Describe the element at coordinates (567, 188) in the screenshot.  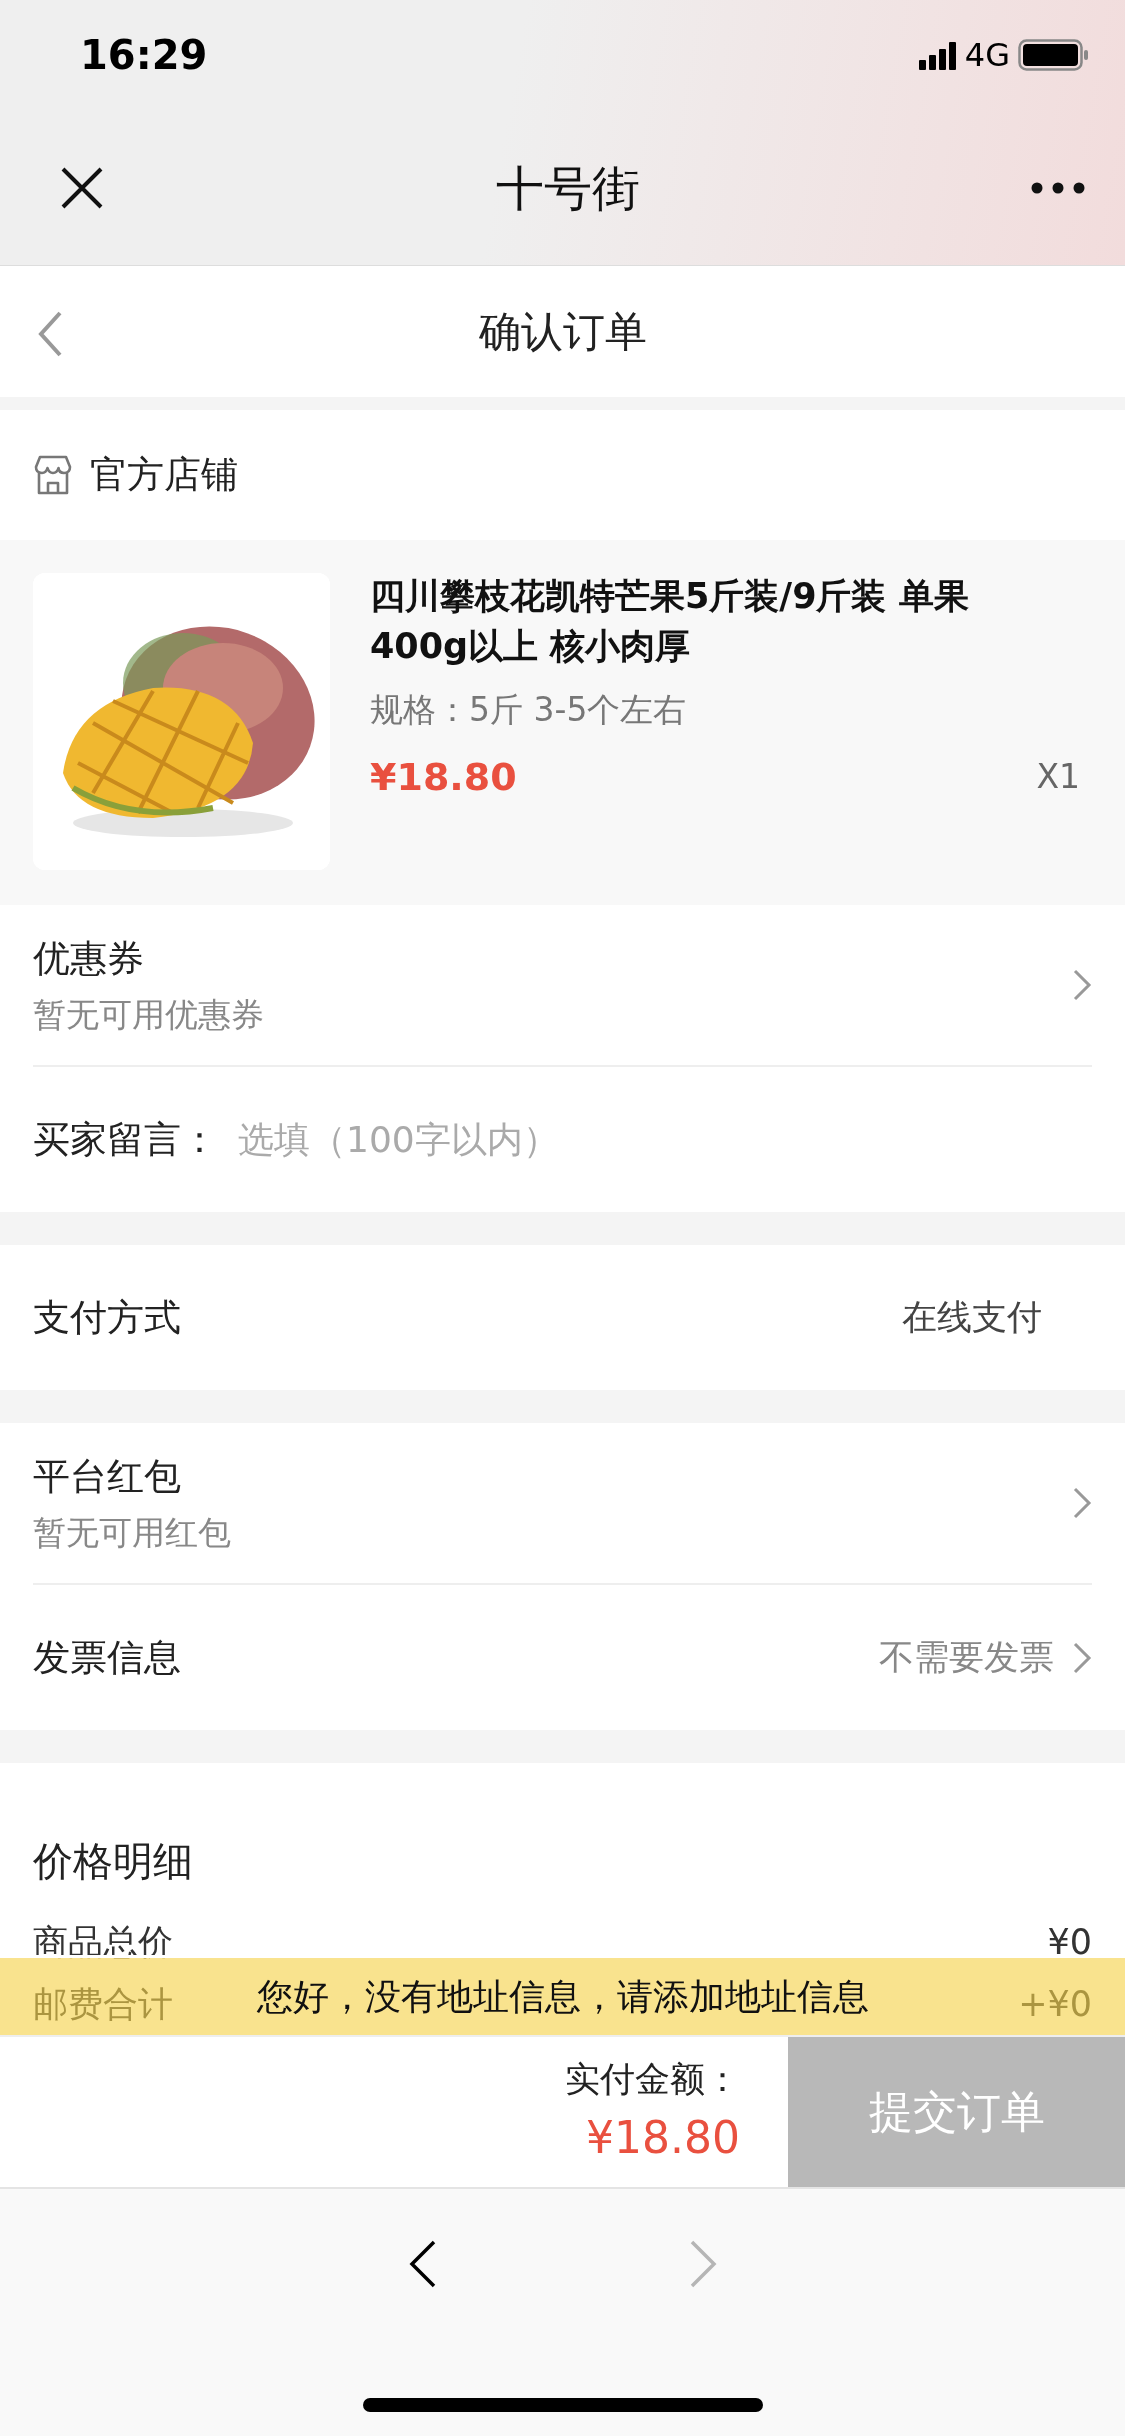
I see `app-title: 十号街` at that location.